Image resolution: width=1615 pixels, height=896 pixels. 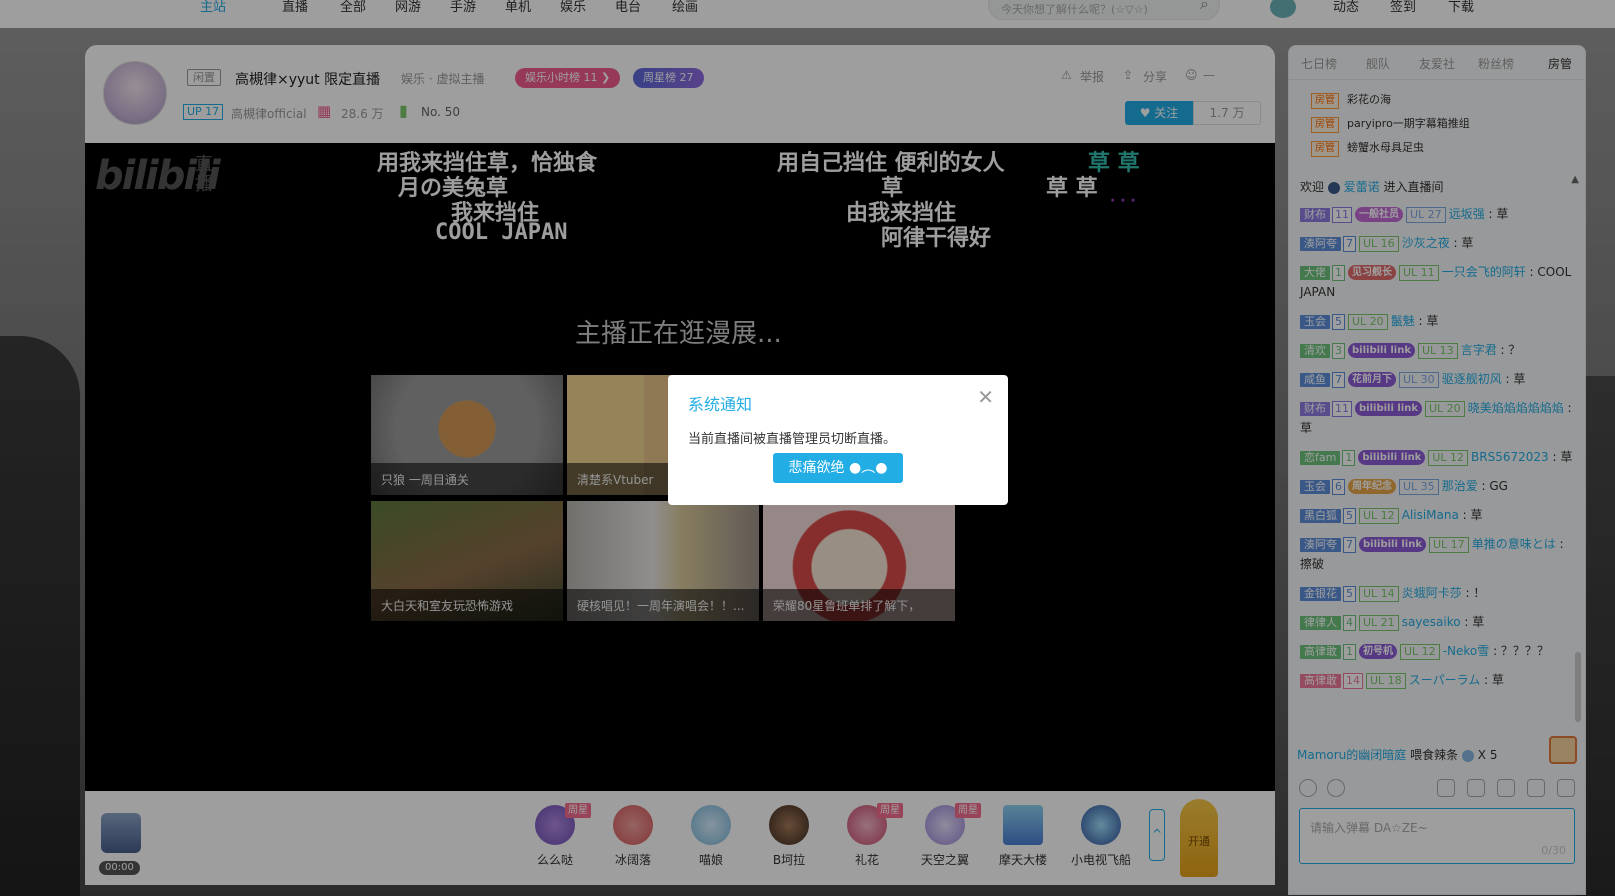 I want to click on dialog-title: 系统通知, so click(x=720, y=404).